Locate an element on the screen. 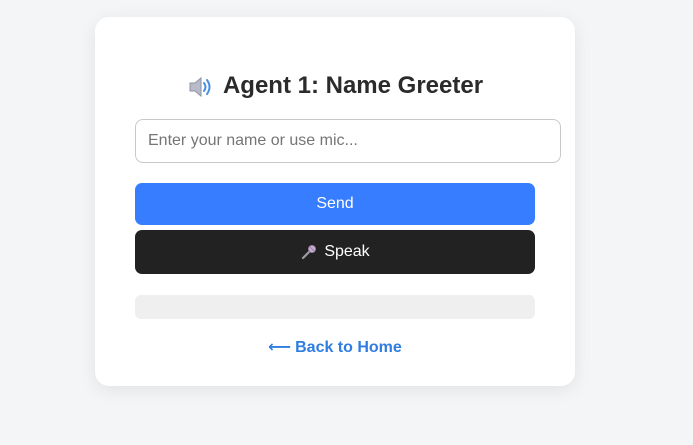 The image size is (693, 445). speak-button-label: Speak is located at coordinates (347, 251).